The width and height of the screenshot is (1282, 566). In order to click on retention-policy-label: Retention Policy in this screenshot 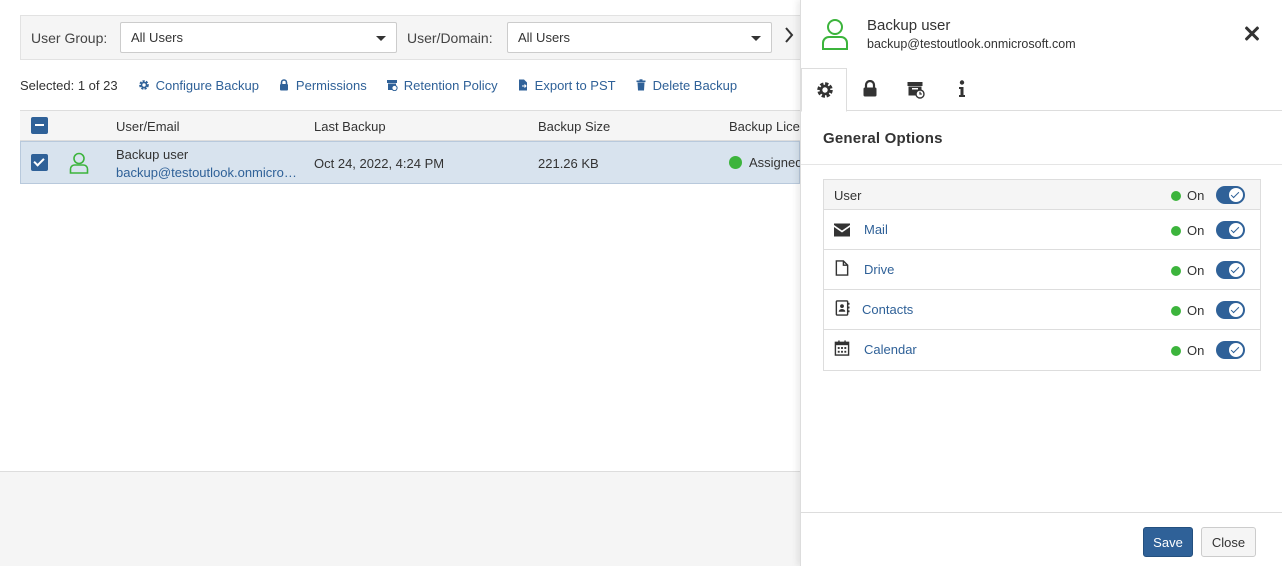, I will do `click(450, 85)`.